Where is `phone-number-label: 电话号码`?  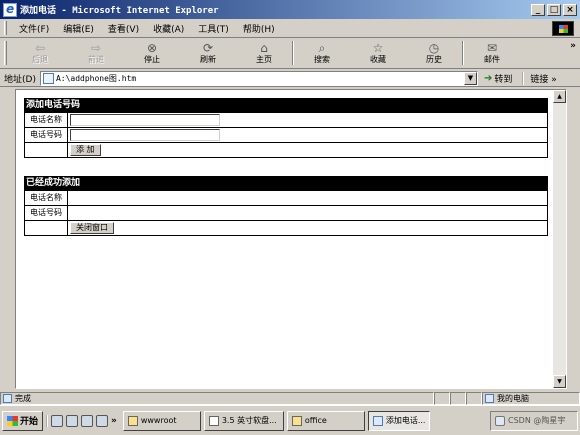 phone-number-label: 电话号码 is located at coordinates (46, 135).